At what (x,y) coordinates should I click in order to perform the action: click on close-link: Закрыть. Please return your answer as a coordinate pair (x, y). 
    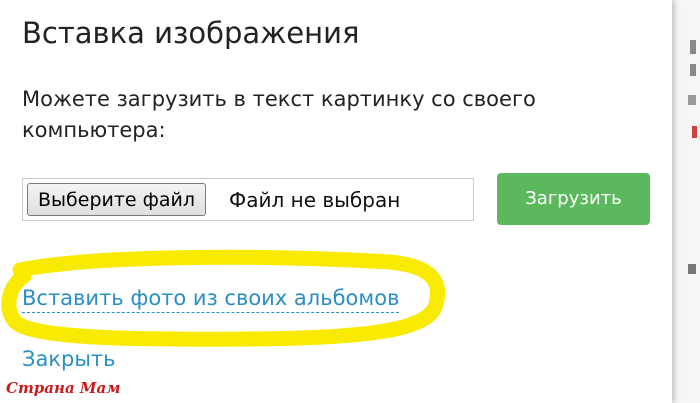
    Looking at the image, I should click on (69, 359).